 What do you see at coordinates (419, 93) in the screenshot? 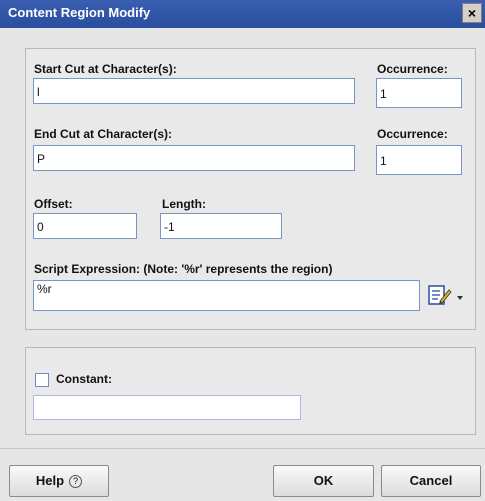
I see `start-occurrence-input: 1` at bounding box center [419, 93].